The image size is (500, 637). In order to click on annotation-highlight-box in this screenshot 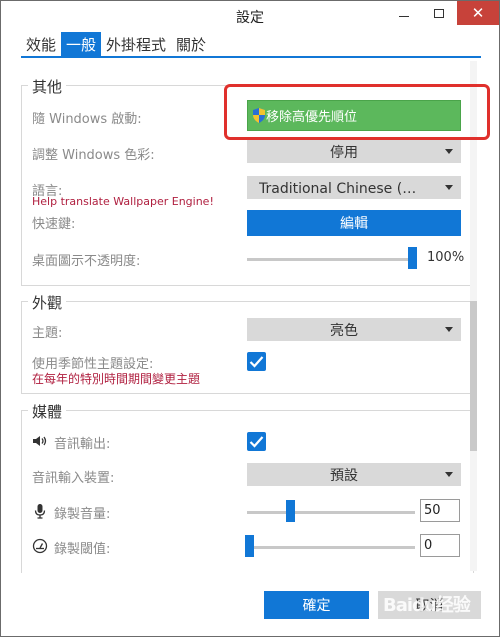, I will do `click(357, 112)`.